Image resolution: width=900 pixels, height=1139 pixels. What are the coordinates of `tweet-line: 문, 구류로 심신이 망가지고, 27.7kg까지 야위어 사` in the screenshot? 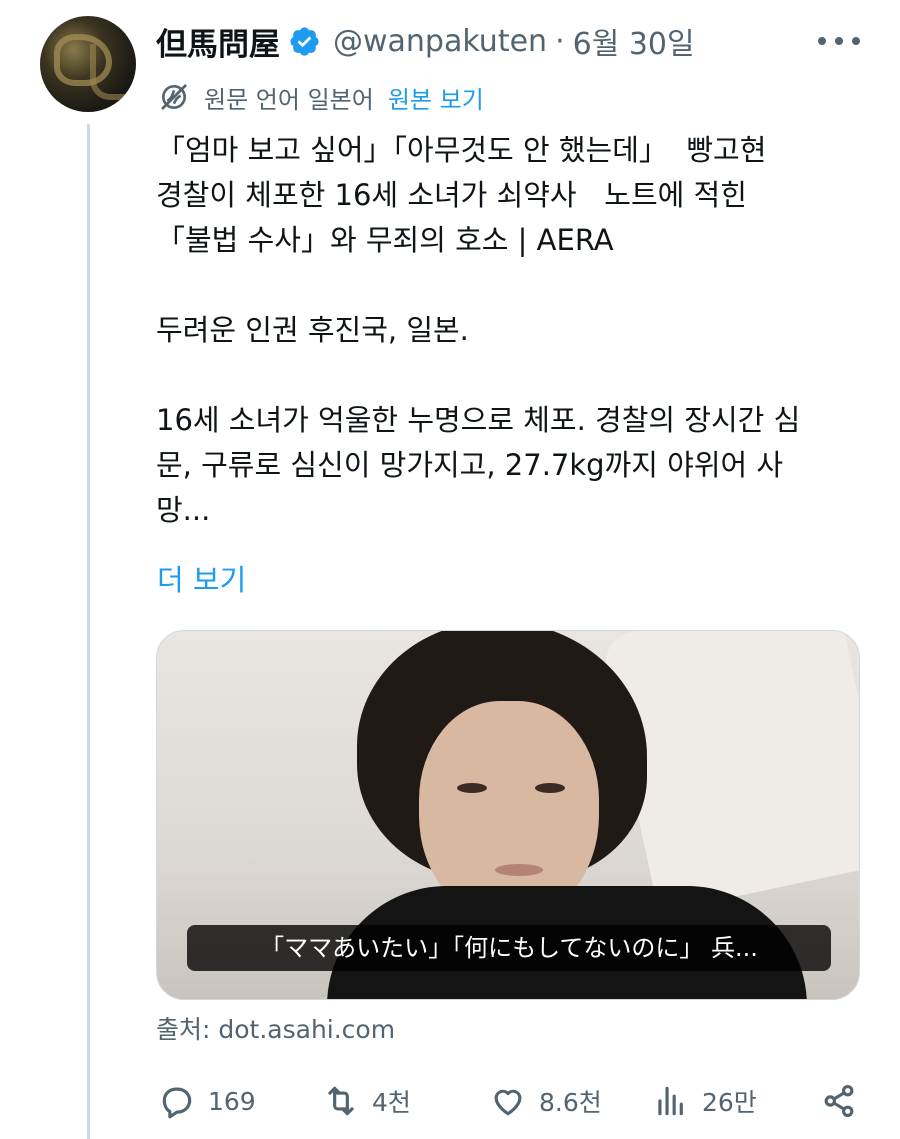 It's located at (470, 465).